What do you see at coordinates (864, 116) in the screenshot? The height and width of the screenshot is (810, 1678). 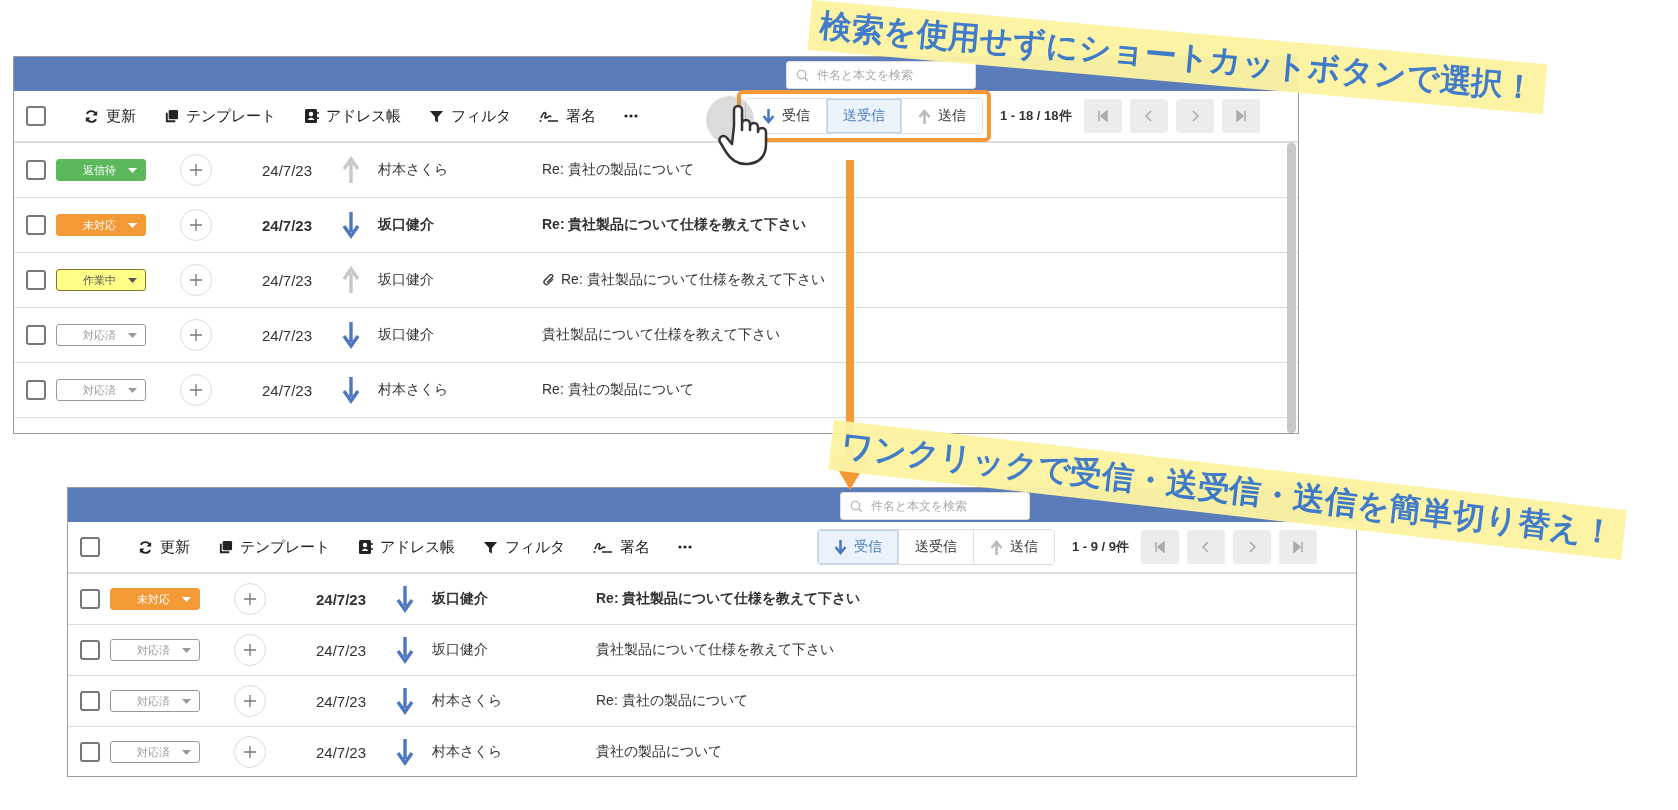 I see `direction-tab: 送受信` at bounding box center [864, 116].